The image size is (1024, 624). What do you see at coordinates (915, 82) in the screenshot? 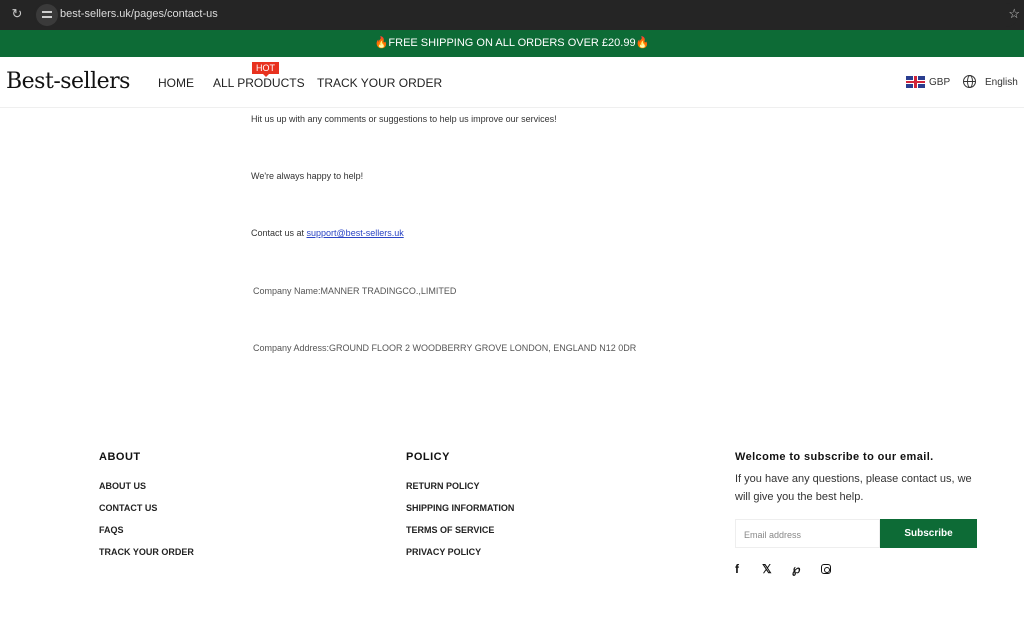
I see `uk-flag-icon` at bounding box center [915, 82].